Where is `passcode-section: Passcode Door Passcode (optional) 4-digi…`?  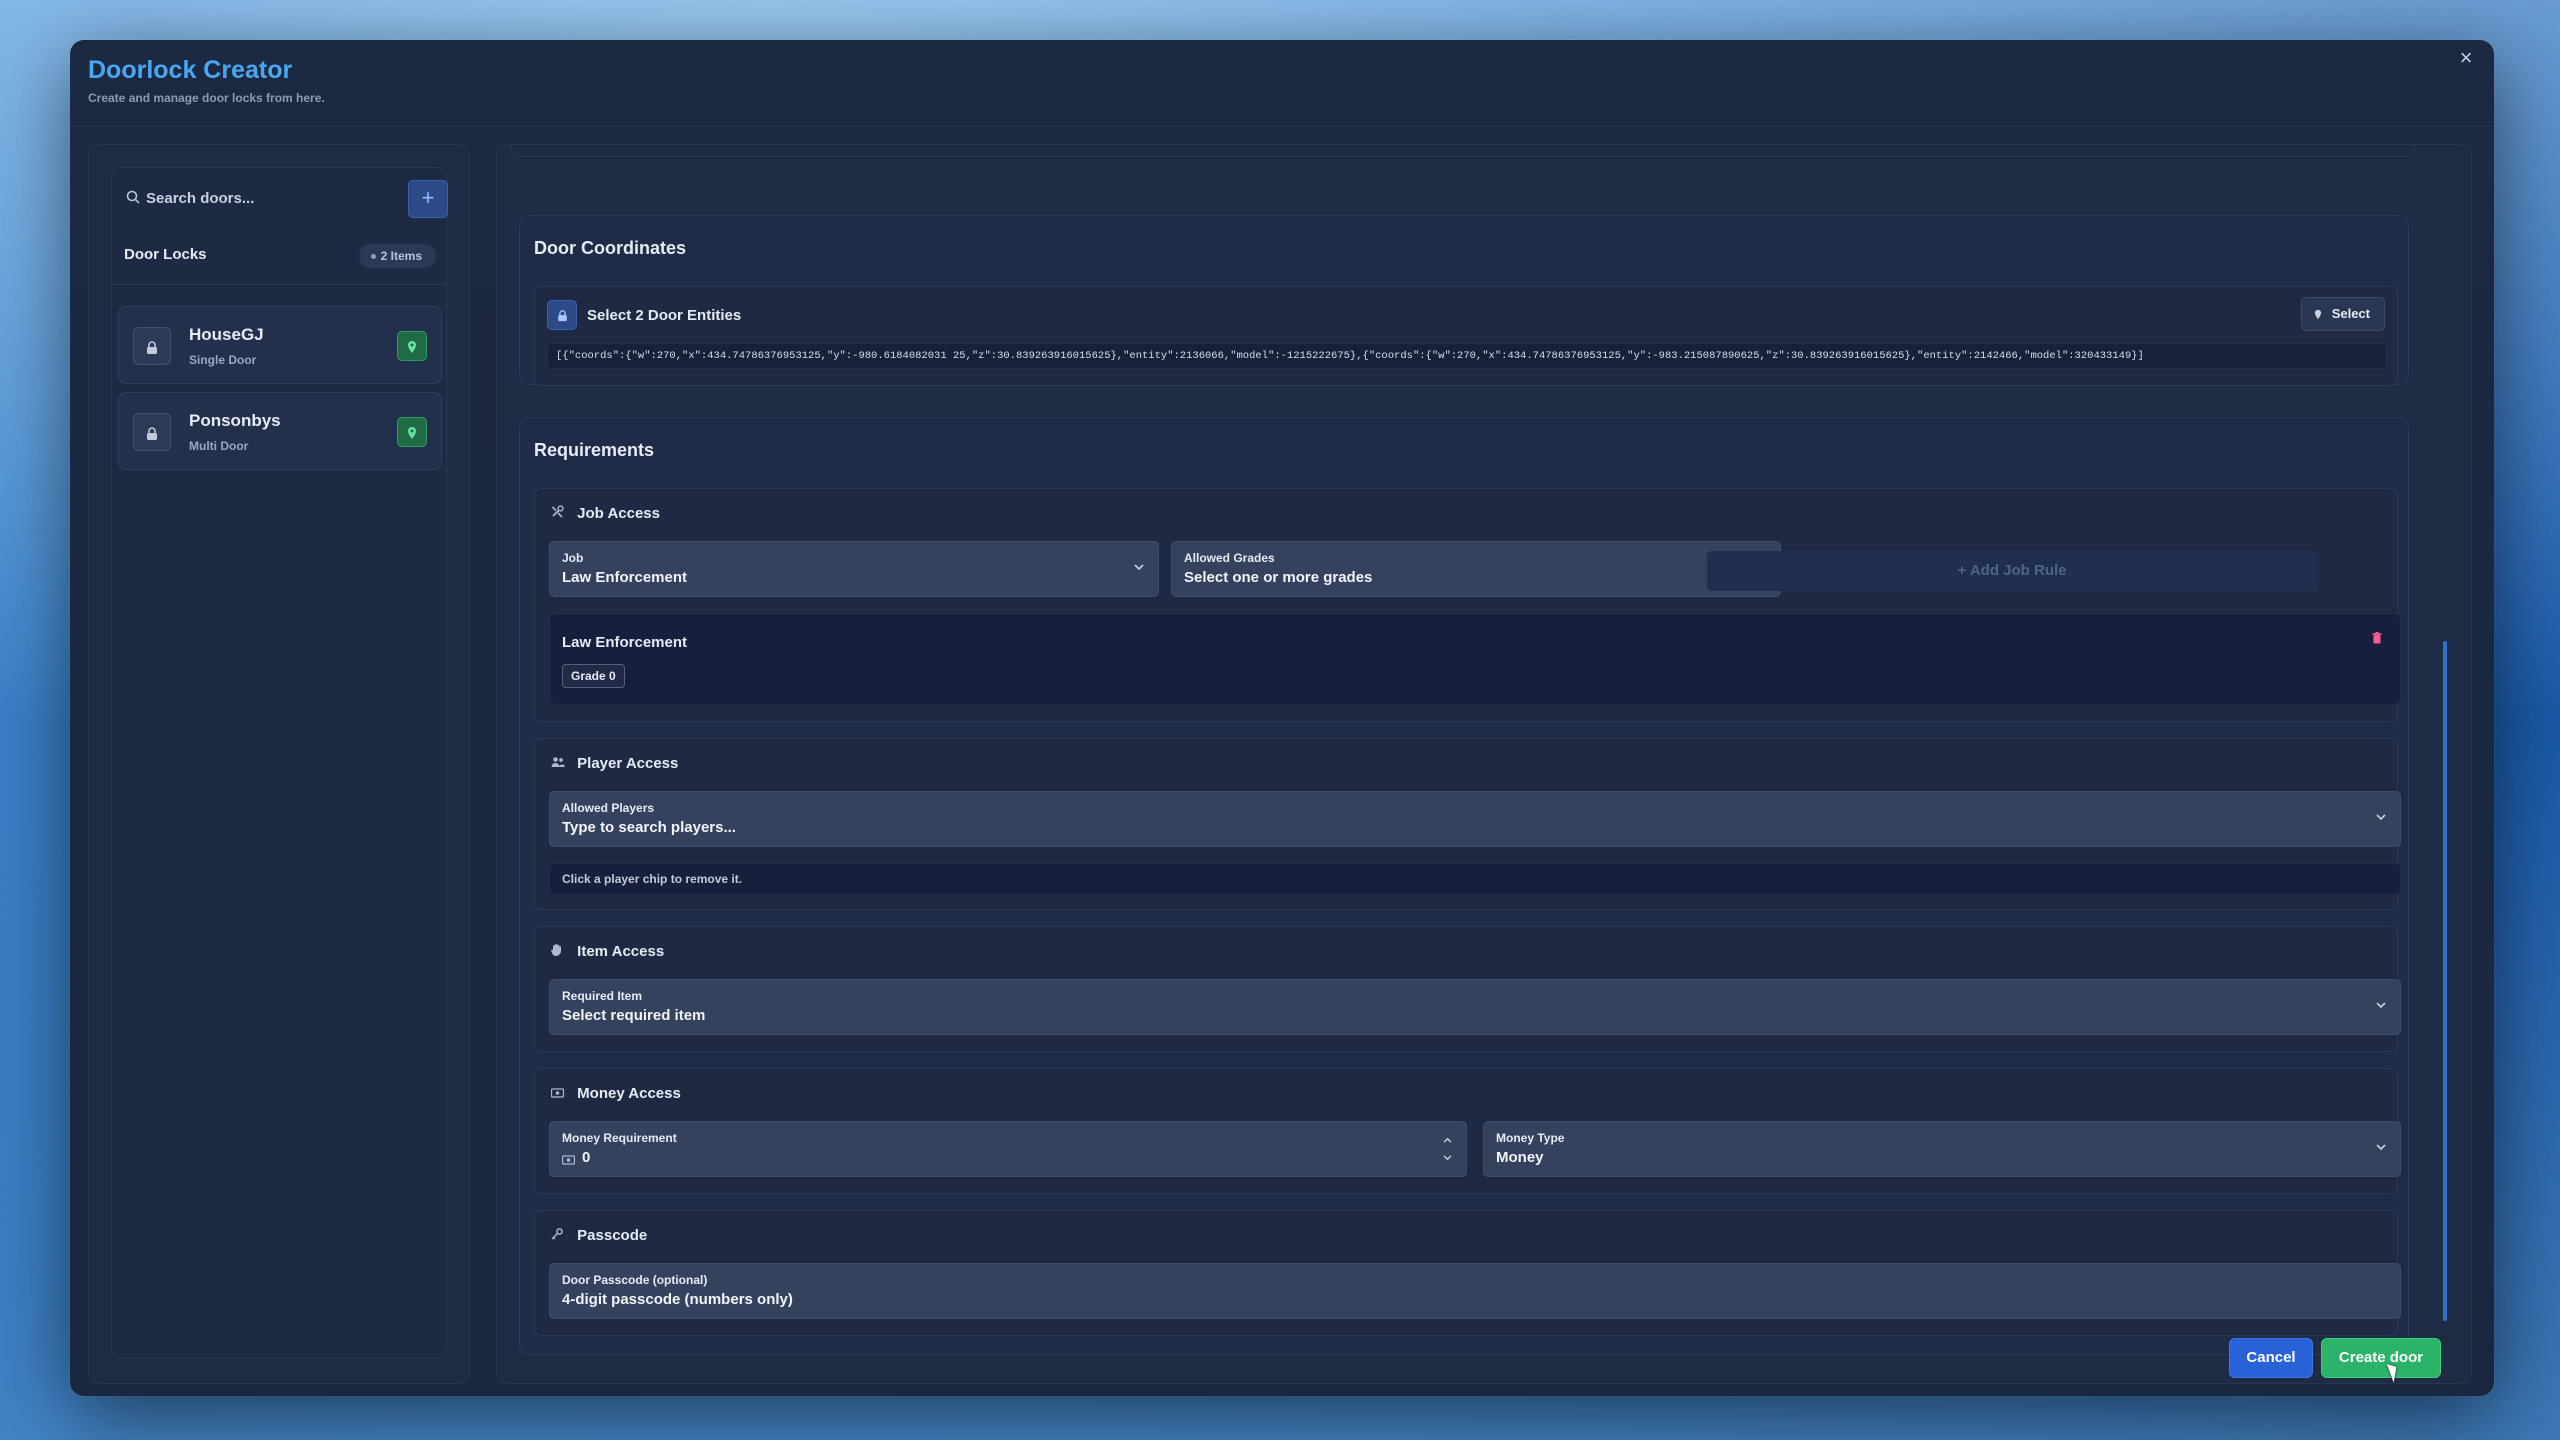 passcode-section: Passcode Door Passcode (optional) 4-digi… is located at coordinates (1467, 1273).